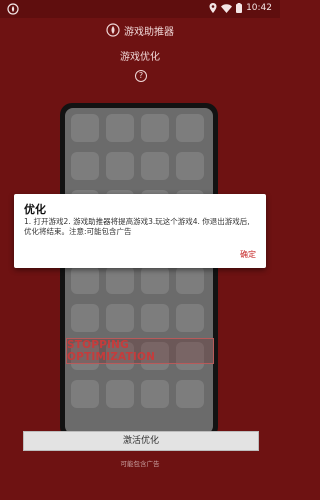 The height and width of the screenshot is (500, 320). I want to click on app-title: 游戏助推器, so click(140, 30).